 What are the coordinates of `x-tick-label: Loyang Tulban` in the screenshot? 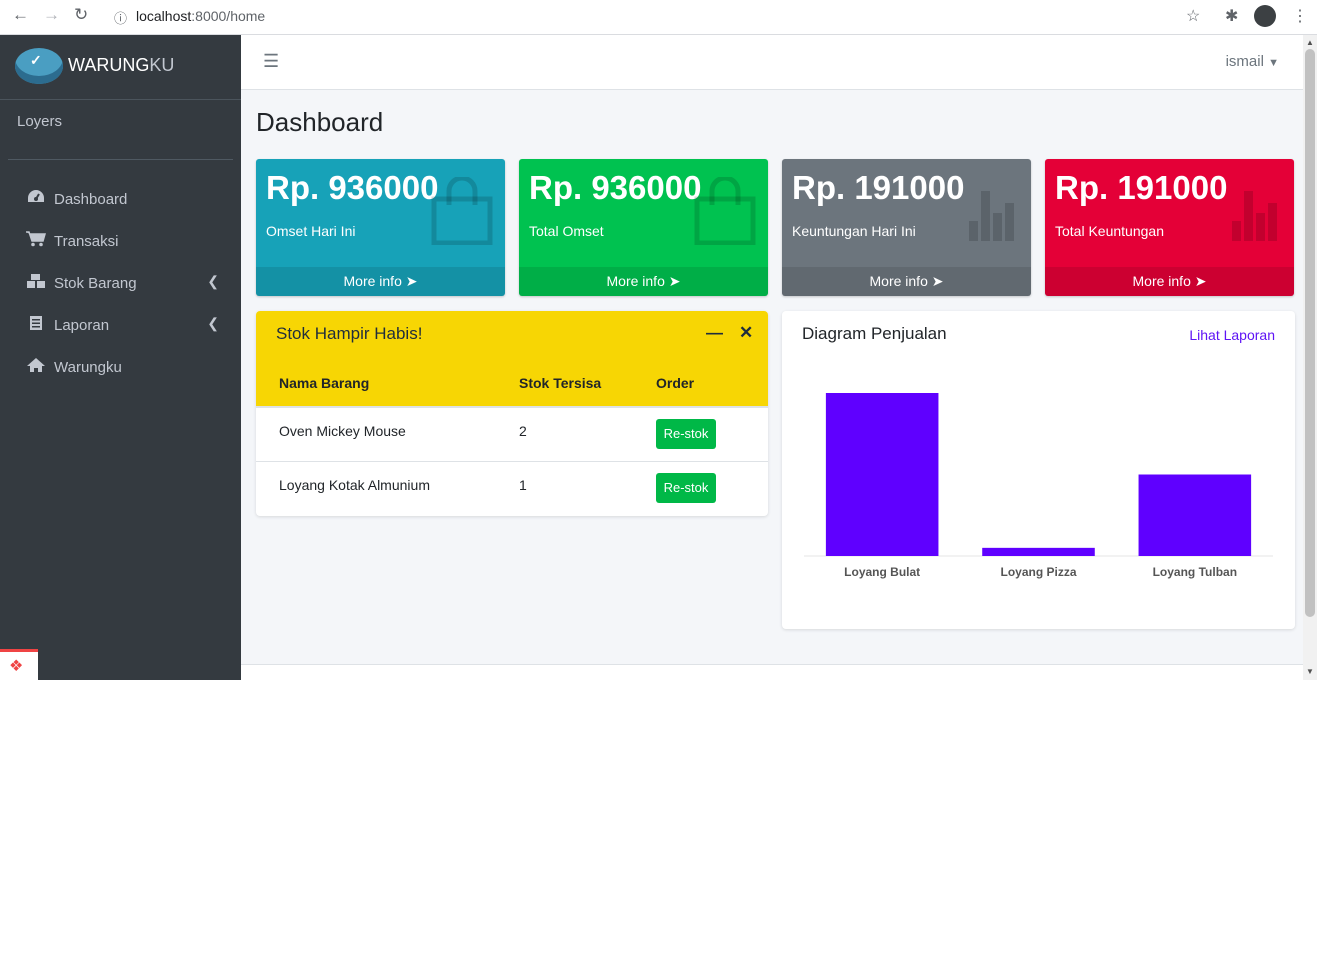 It's located at (1195, 572).